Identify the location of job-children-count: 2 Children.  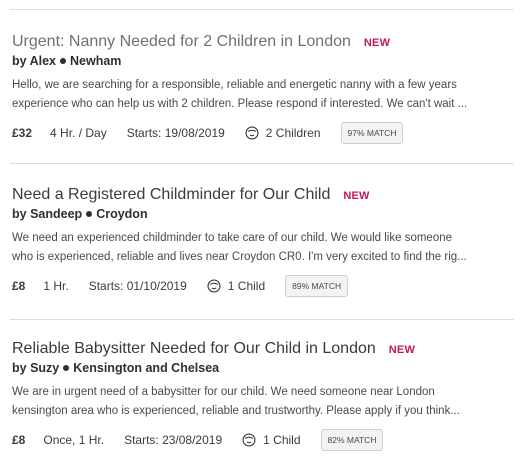
(293, 133).